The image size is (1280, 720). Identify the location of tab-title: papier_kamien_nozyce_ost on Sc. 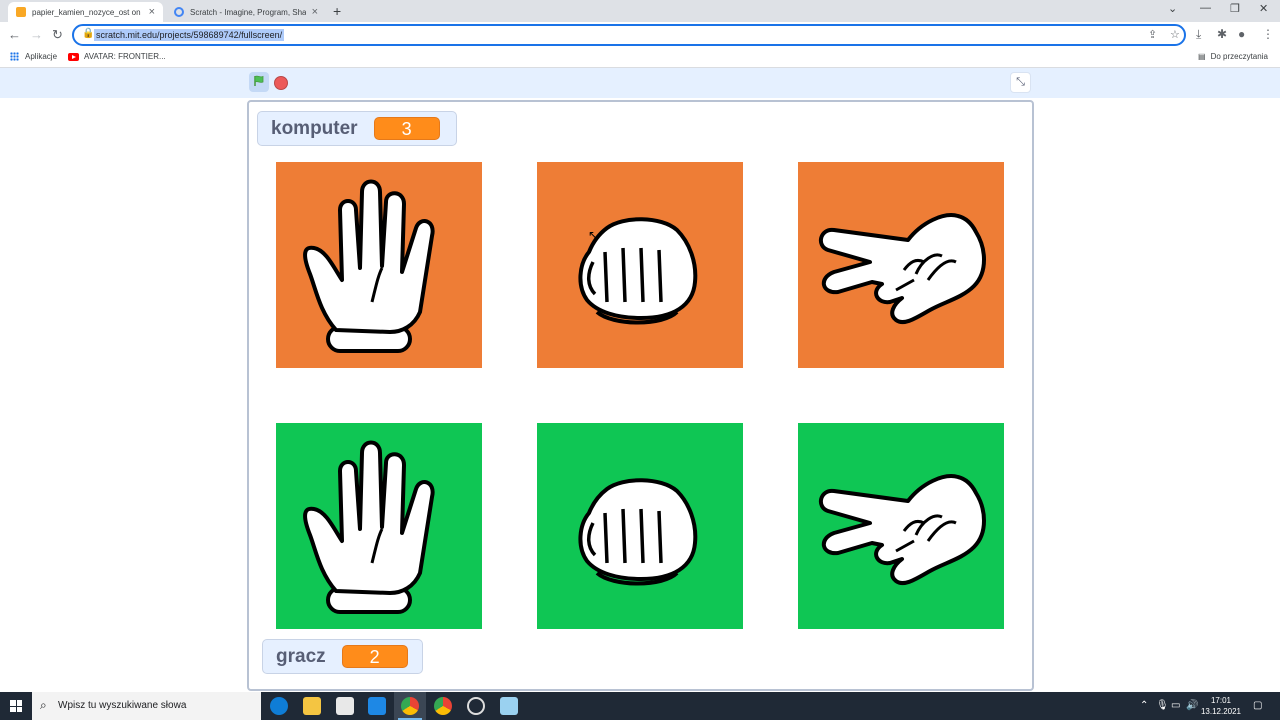
(87, 12).